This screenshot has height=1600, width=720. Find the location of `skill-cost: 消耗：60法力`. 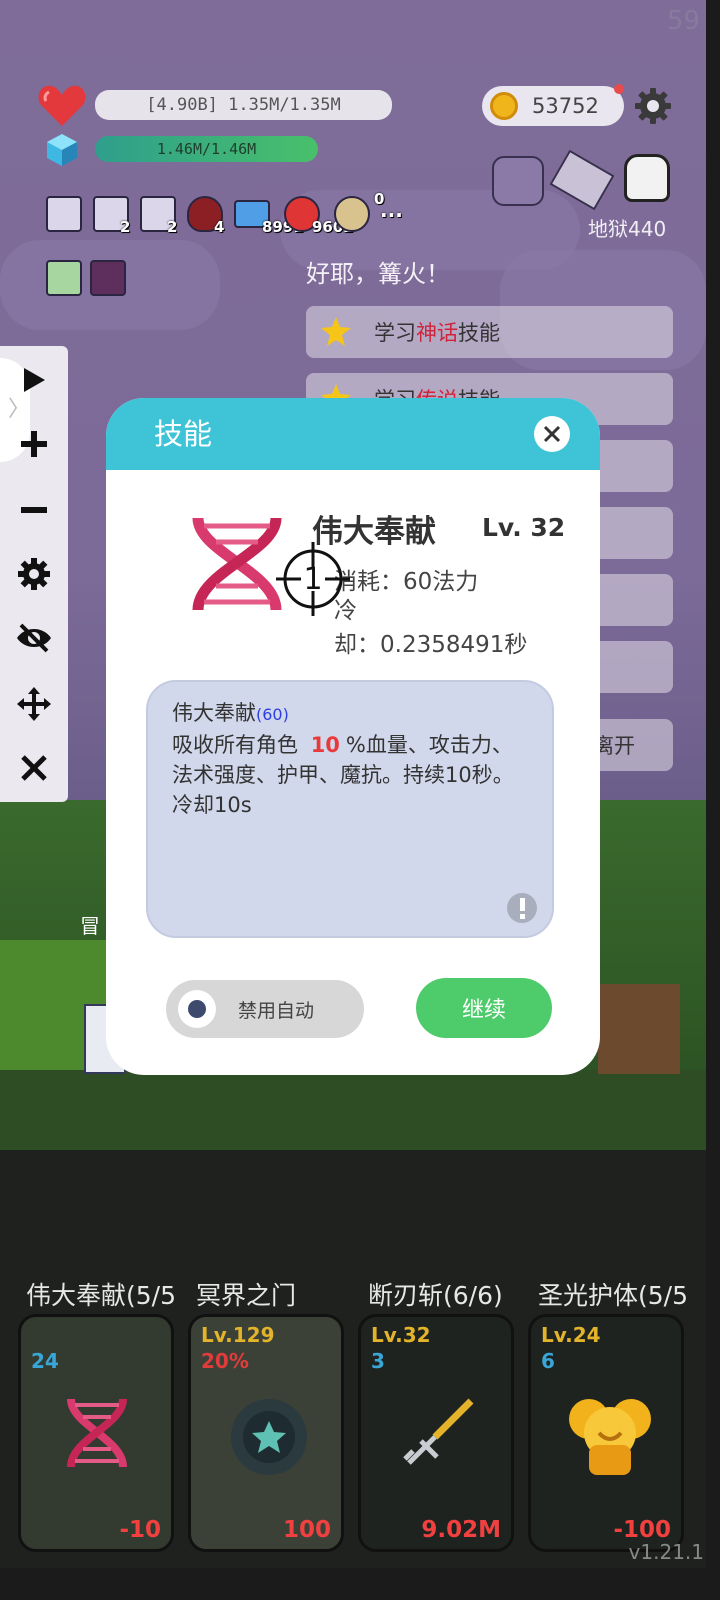

skill-cost: 消耗：60法力 is located at coordinates (406, 582).